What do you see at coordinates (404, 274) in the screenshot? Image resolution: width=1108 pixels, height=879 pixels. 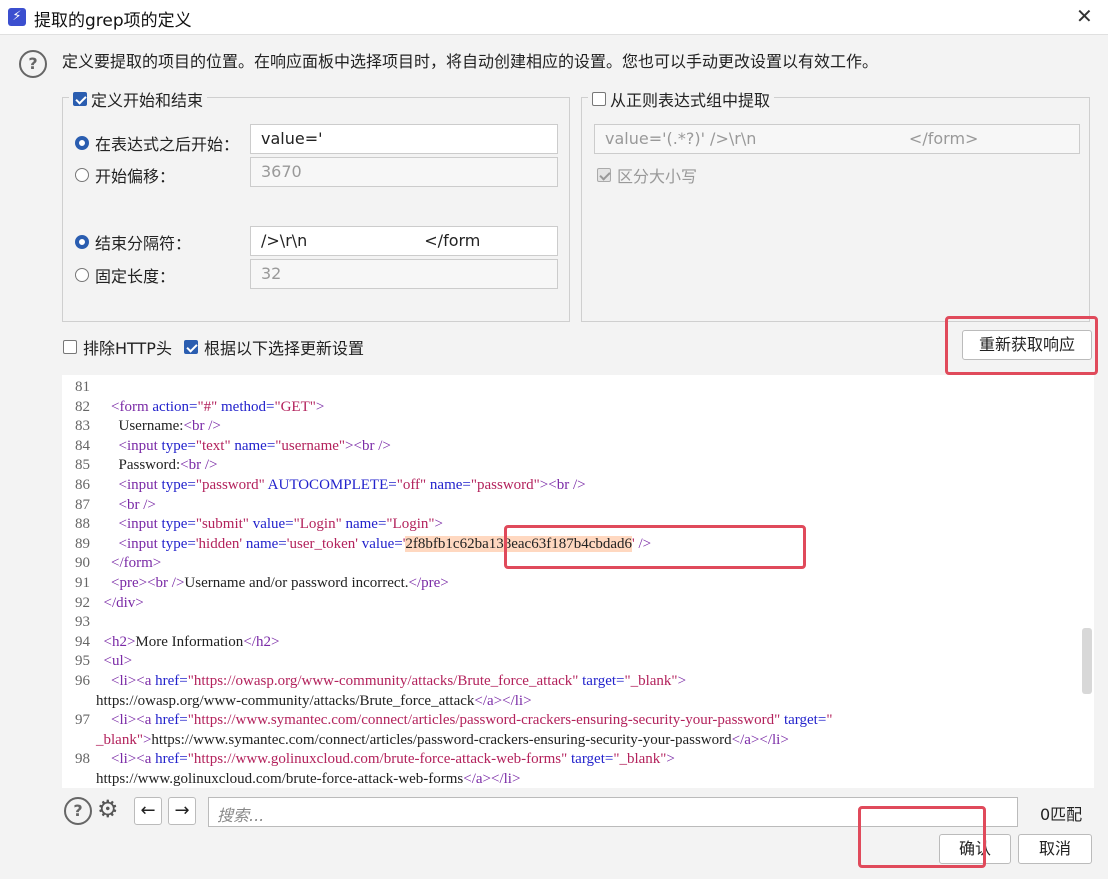 I see `fixed-length-input: 32` at bounding box center [404, 274].